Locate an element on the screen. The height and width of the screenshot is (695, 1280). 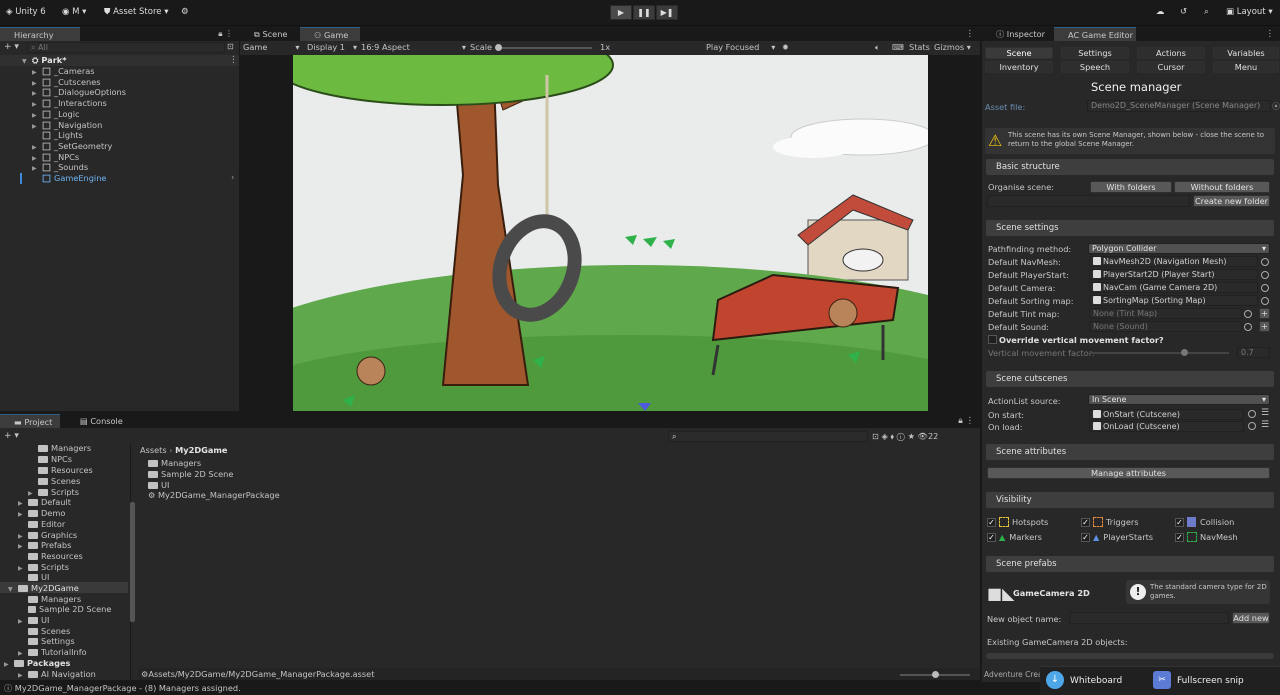
asset-file-field: Demo2D_SceneManager (Scene Manager) is located at coordinates (1179, 106).